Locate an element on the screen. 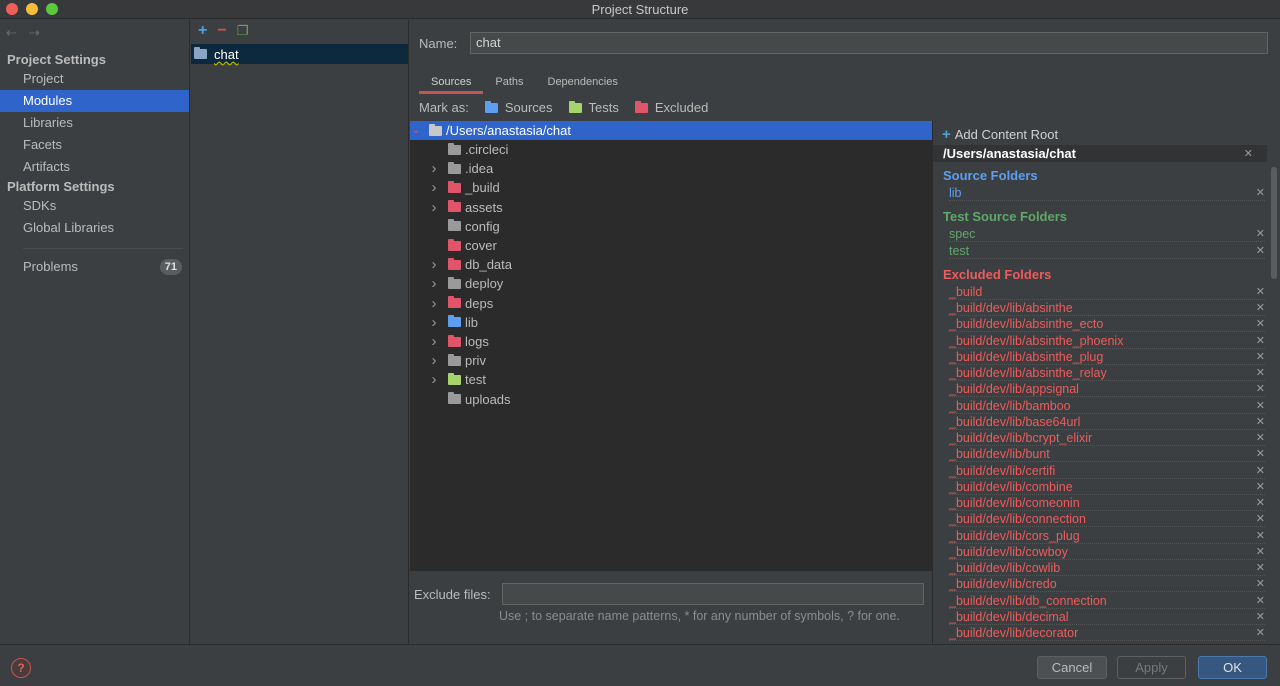 This screenshot has width=1280, height=686. tree-folder-row: › assets is located at coordinates (671, 207).